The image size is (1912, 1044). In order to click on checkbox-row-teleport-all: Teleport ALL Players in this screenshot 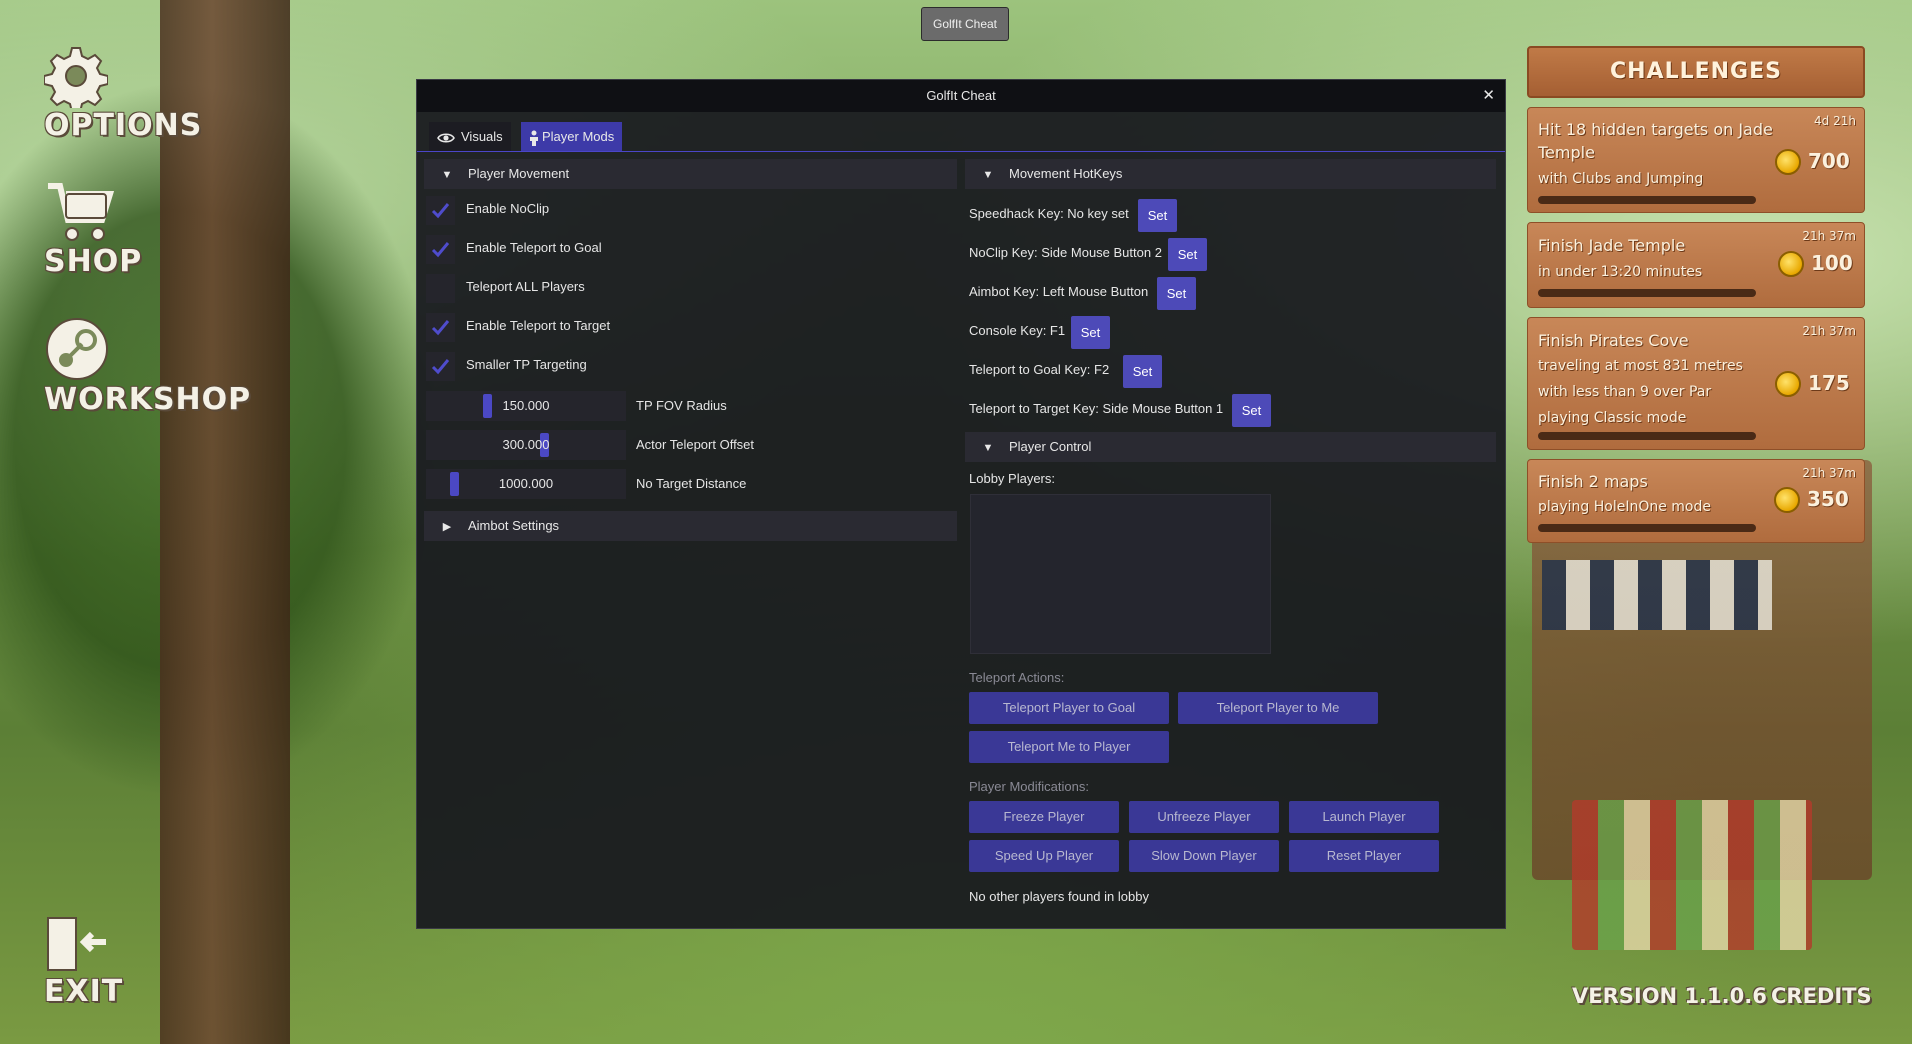, I will do `click(626, 287)`.